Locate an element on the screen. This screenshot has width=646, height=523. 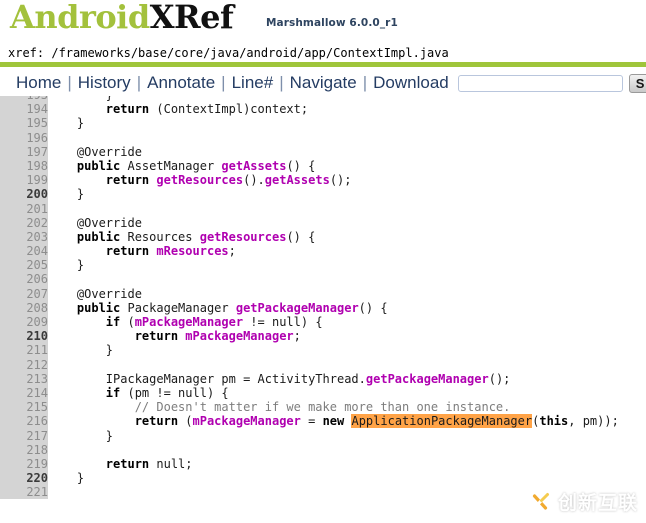
line-number: 203 is located at coordinates (24, 237).